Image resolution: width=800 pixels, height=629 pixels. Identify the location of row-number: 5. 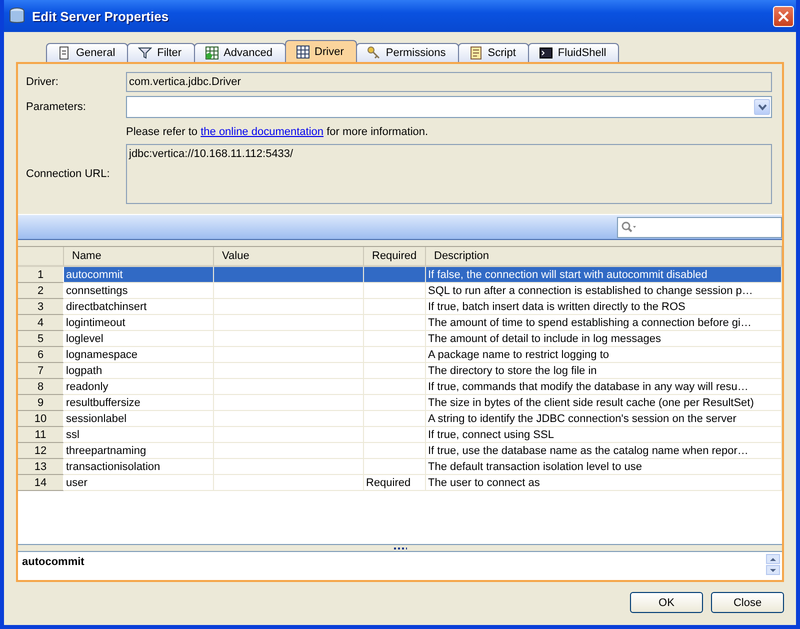
(41, 339).